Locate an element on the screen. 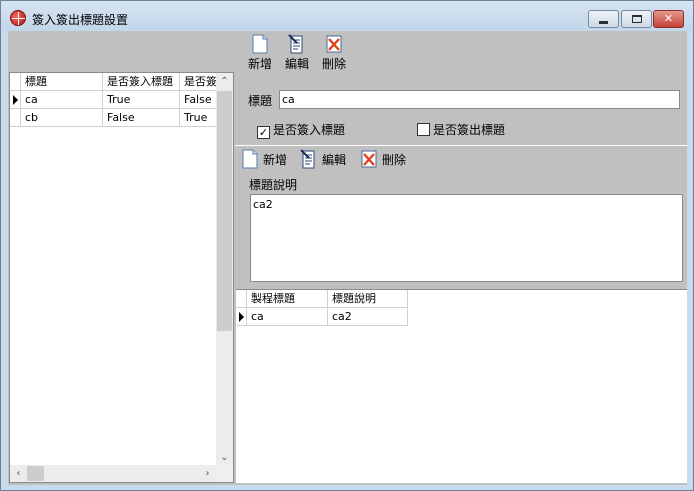 The width and height of the screenshot is (694, 491). column-header-process-title: 製程標題 is located at coordinates (287, 299).